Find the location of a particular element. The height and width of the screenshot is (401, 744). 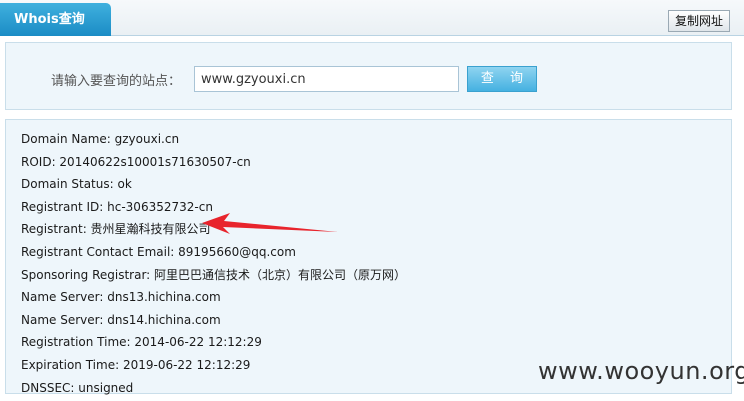

result-name-server-1: Name Server: dns13.hichina.com is located at coordinates (121, 297).